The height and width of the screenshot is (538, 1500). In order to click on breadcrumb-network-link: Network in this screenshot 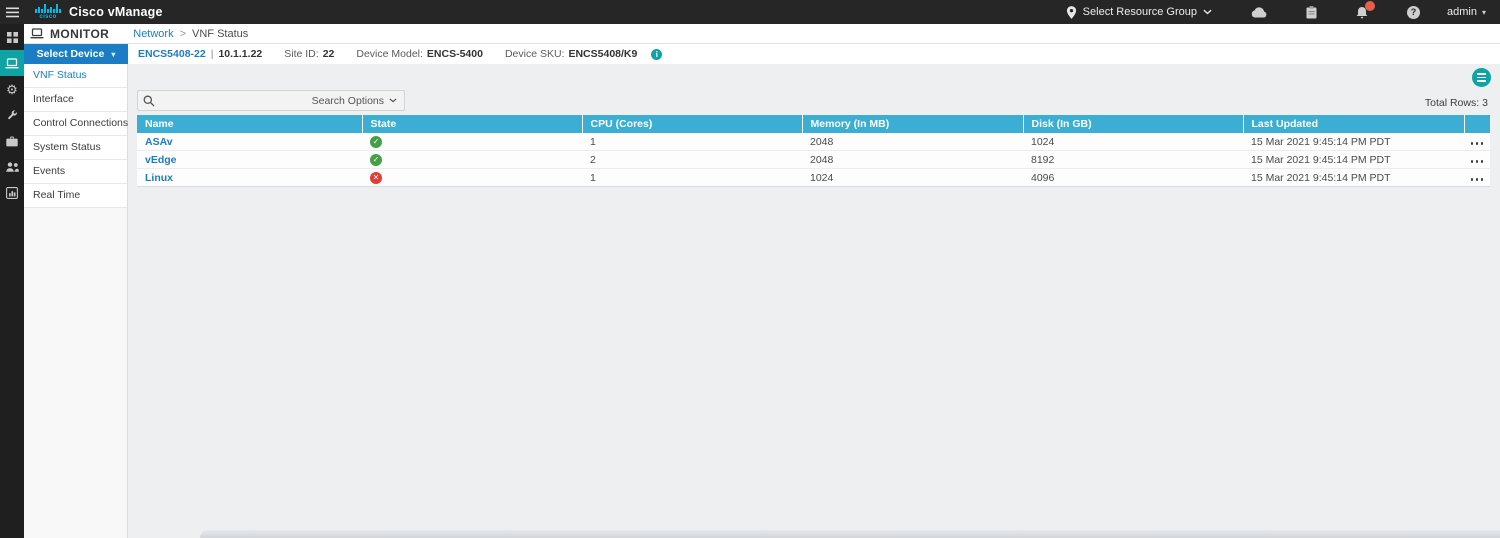, I will do `click(153, 34)`.